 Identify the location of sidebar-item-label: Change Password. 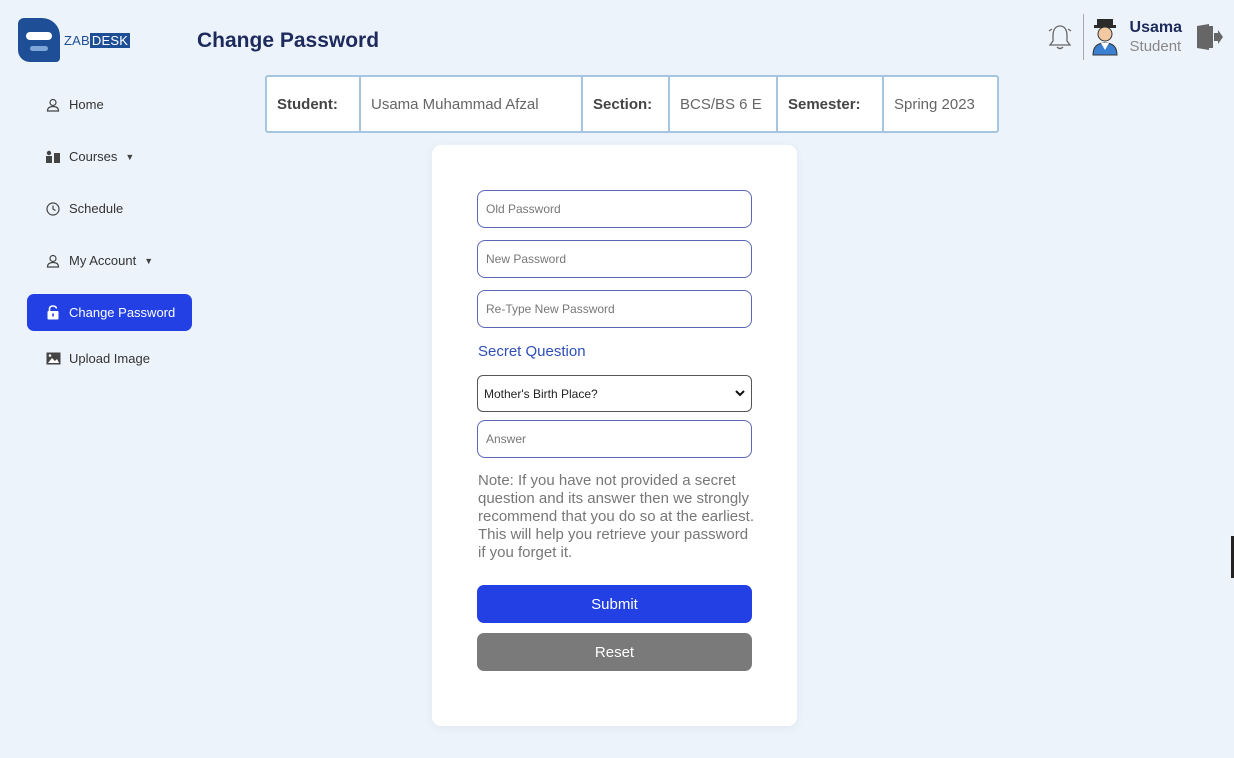
(122, 312).